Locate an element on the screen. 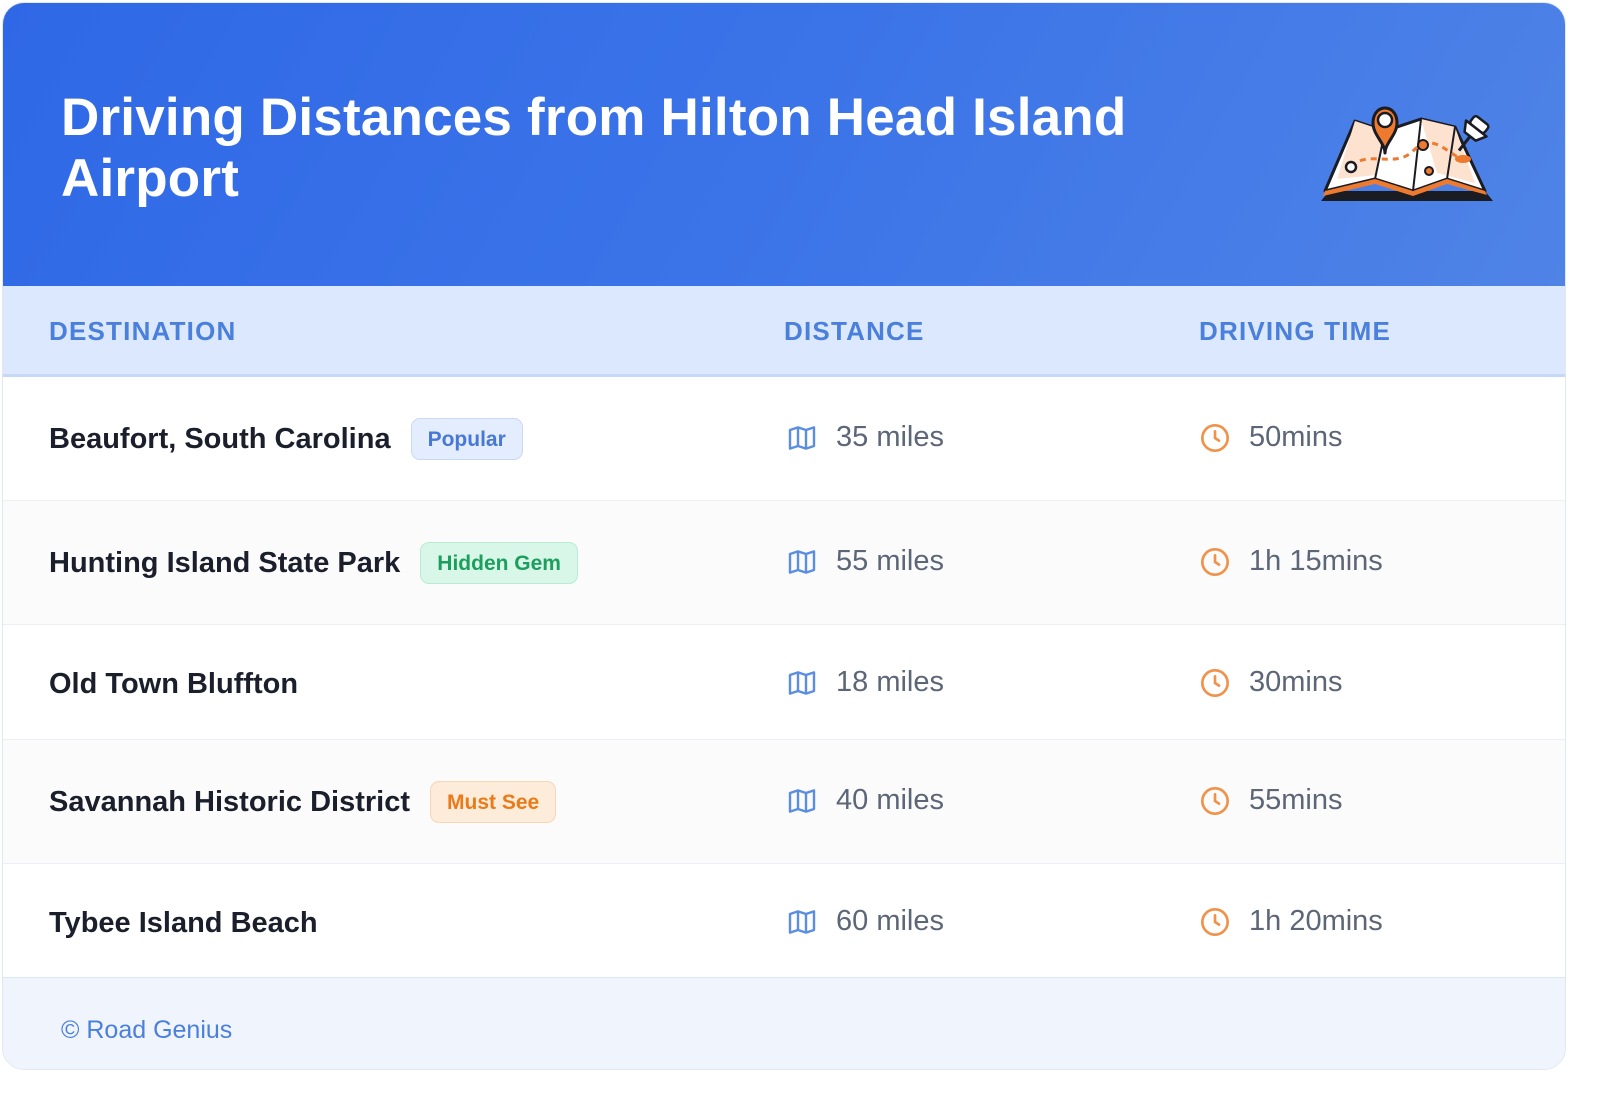 This screenshot has width=1604, height=1098. driving-time-value: 50mins is located at coordinates (1296, 437).